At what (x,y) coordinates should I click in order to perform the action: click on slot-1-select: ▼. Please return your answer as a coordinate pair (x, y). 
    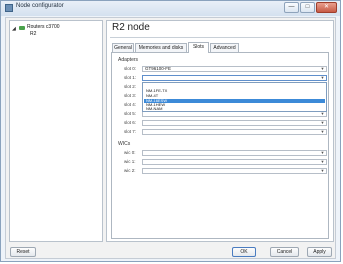
    Looking at the image, I should click on (234, 78).